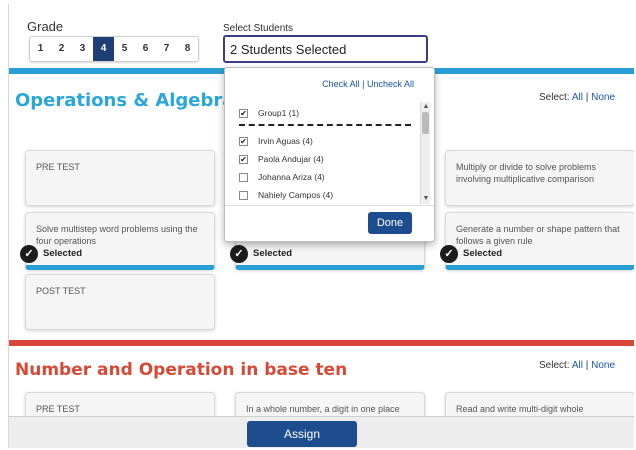  Describe the element at coordinates (321, 343) in the screenshot. I see `section-divider-red` at that location.